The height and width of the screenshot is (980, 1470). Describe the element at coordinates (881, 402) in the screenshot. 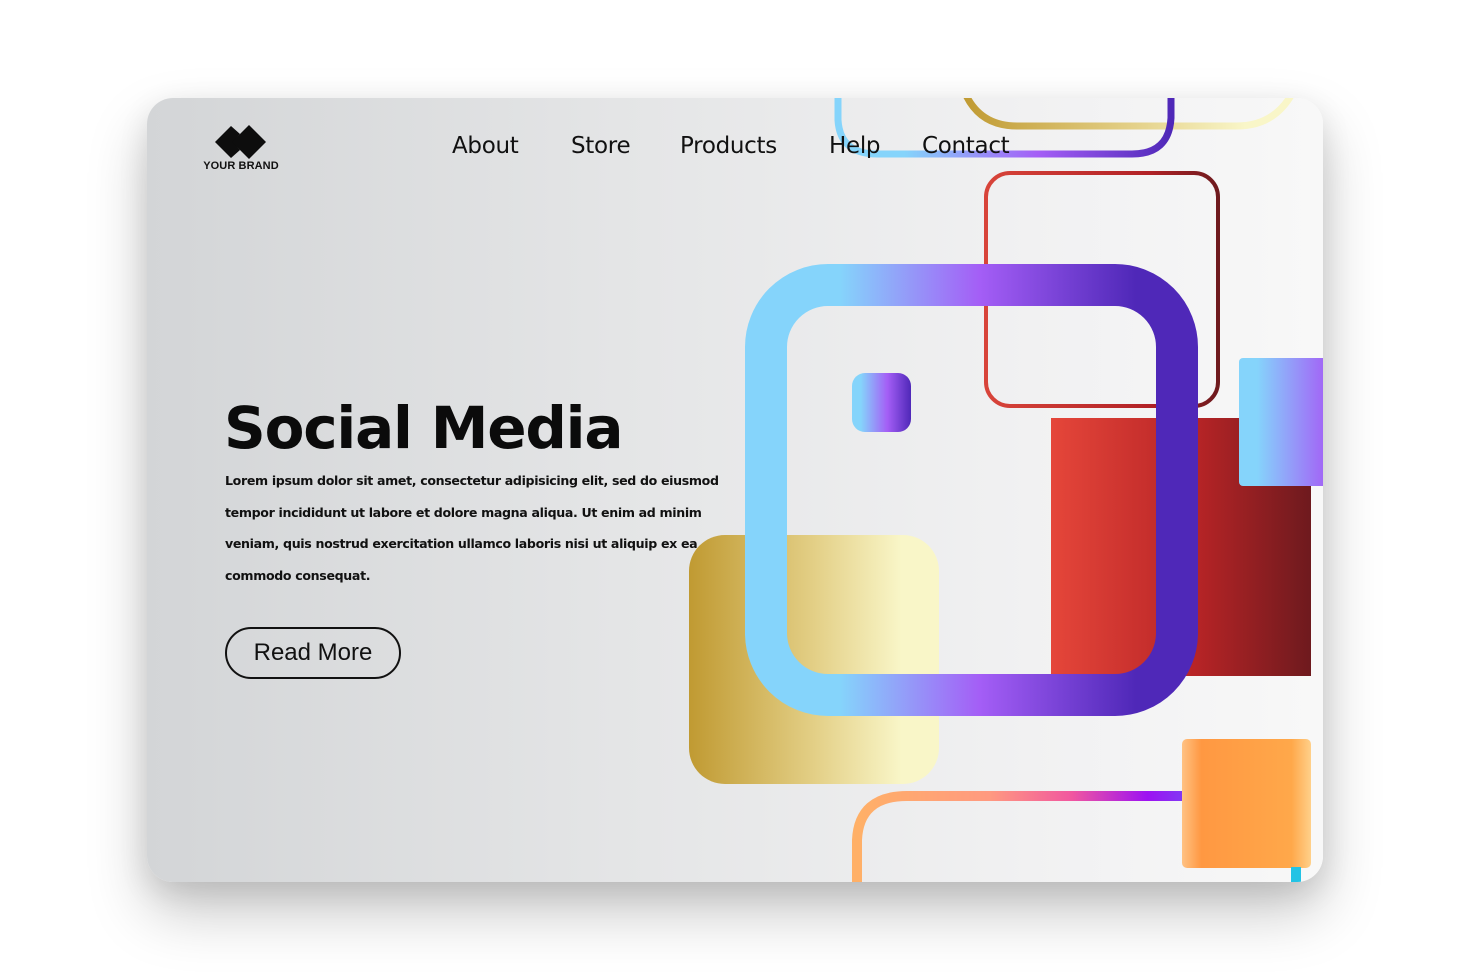

I see `small-gradient-square` at that location.